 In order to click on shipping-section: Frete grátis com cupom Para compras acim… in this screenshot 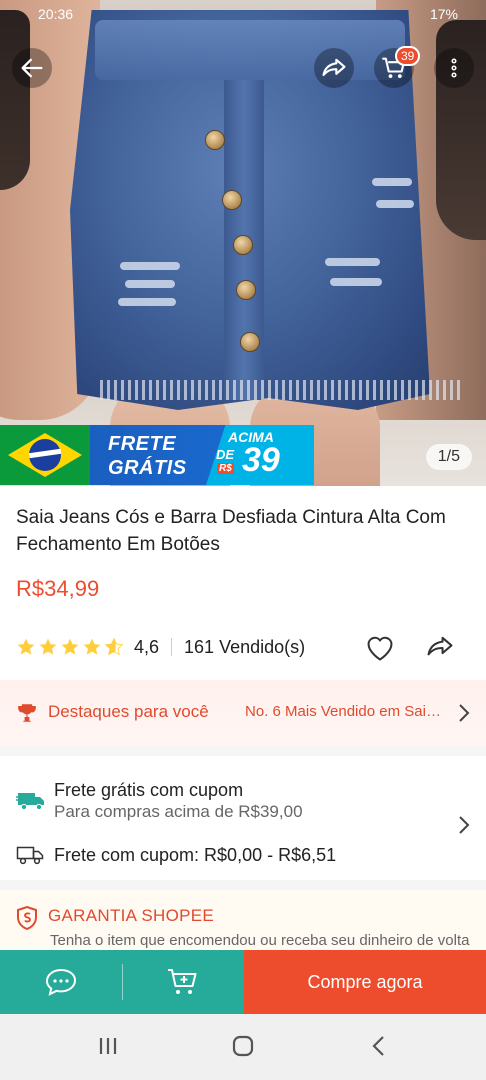, I will do `click(243, 818)`.